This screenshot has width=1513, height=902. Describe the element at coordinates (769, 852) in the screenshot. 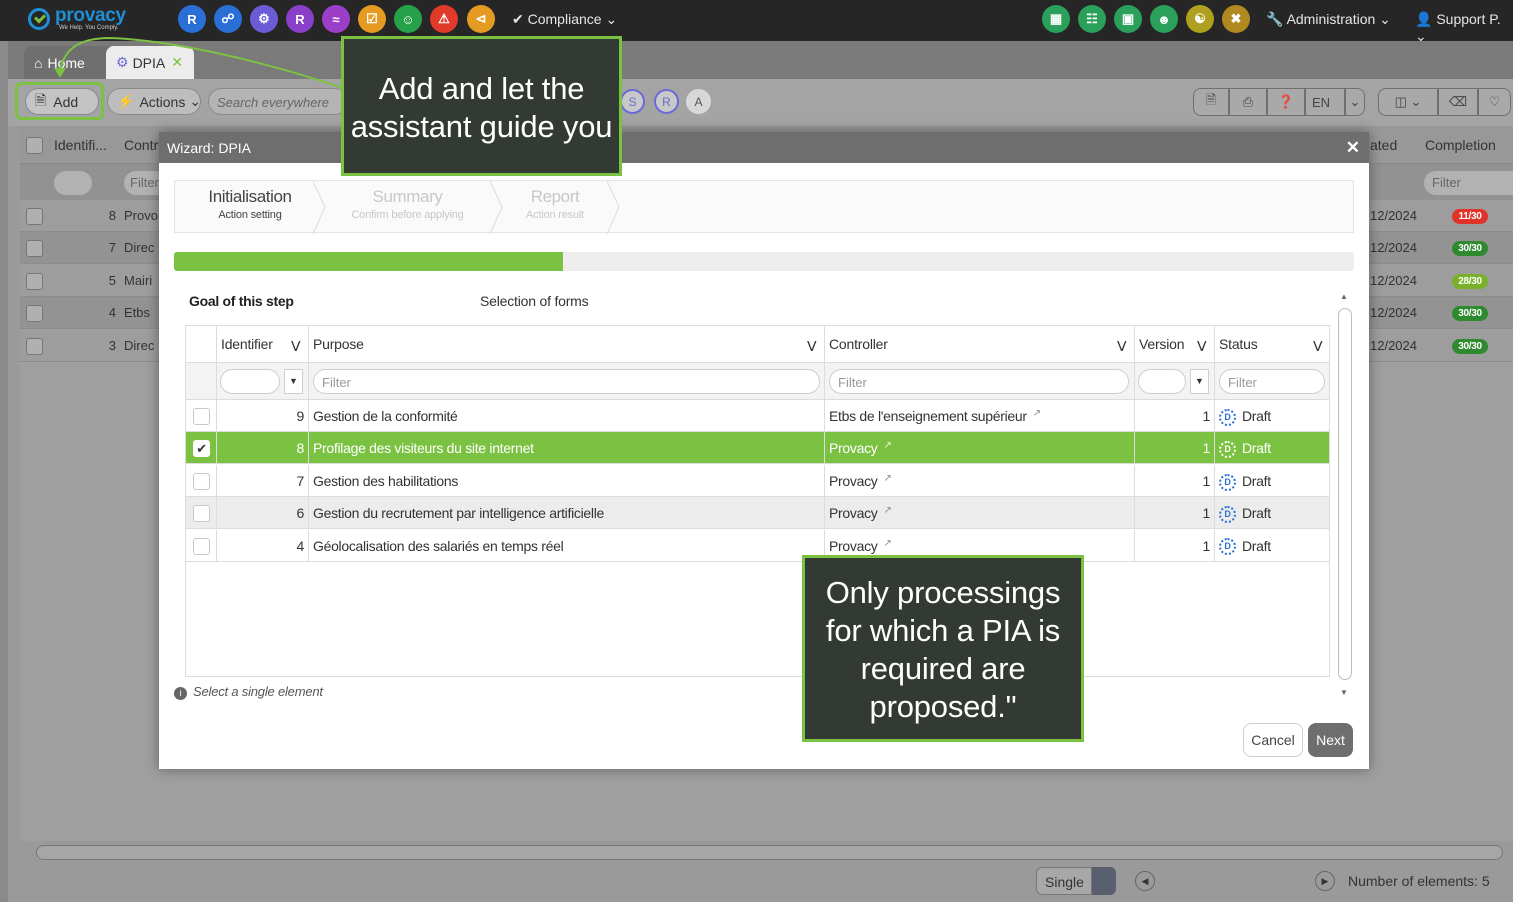

I see `horizontal-scrollbar` at that location.